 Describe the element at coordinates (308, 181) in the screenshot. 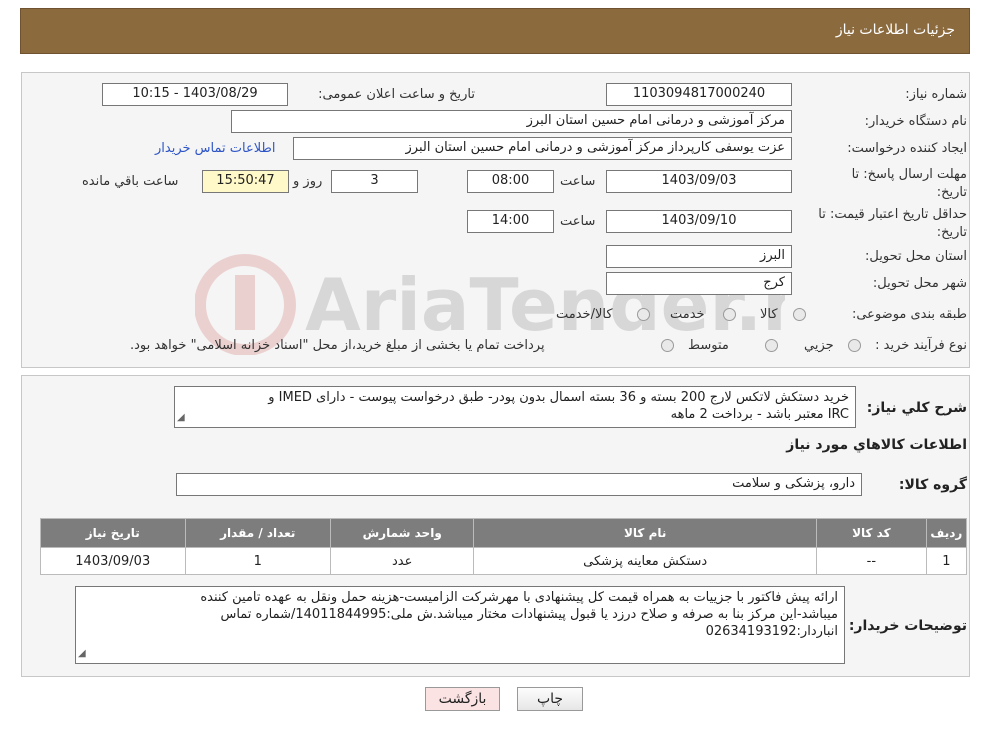

I see `days-label: روز و` at that location.